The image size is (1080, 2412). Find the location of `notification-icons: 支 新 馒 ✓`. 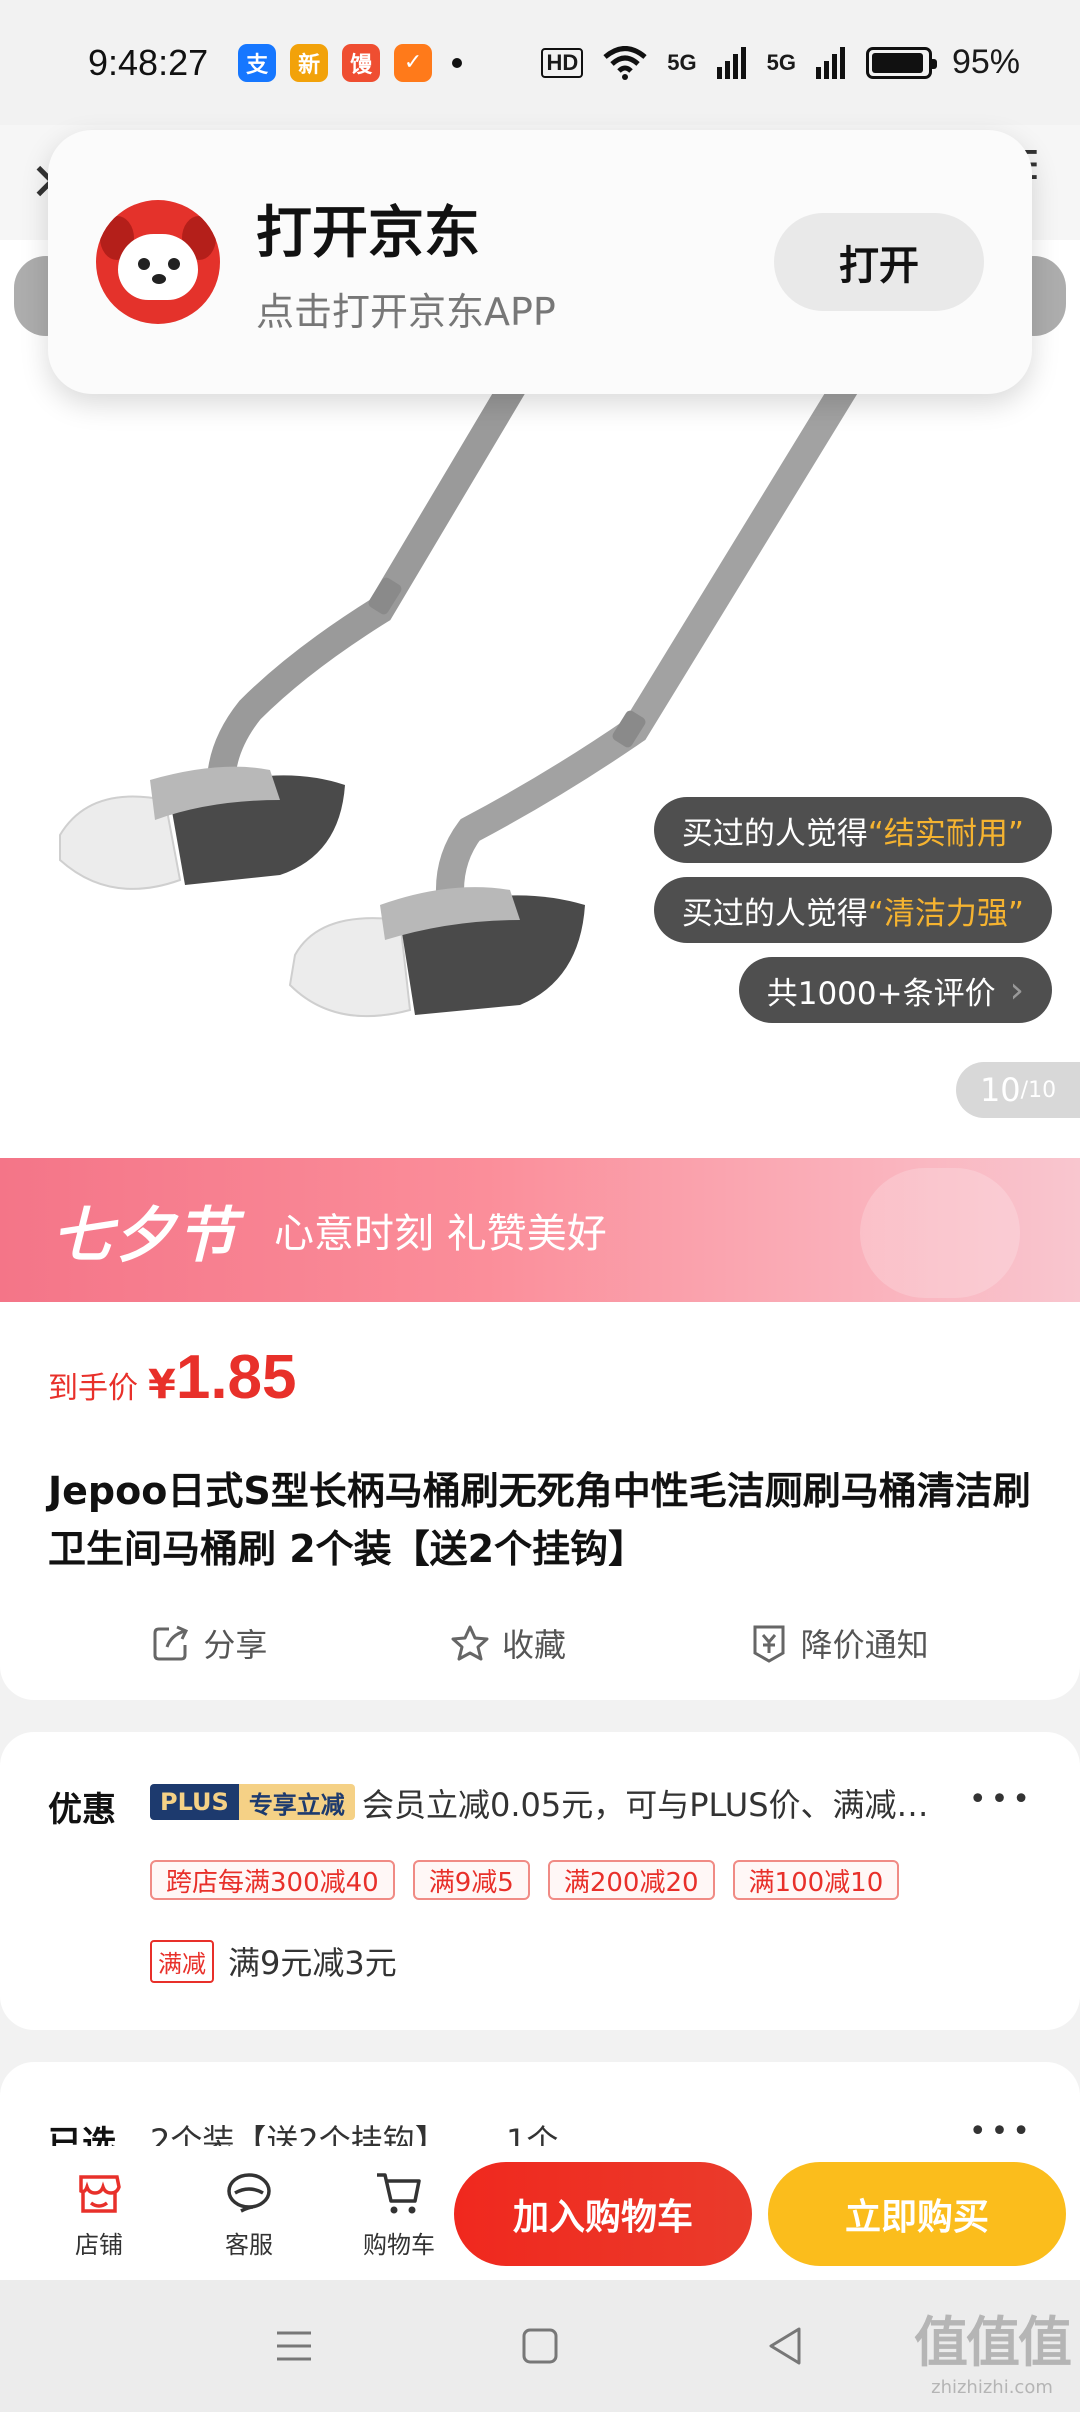

notification-icons: 支 新 馒 ✓ is located at coordinates (350, 62).